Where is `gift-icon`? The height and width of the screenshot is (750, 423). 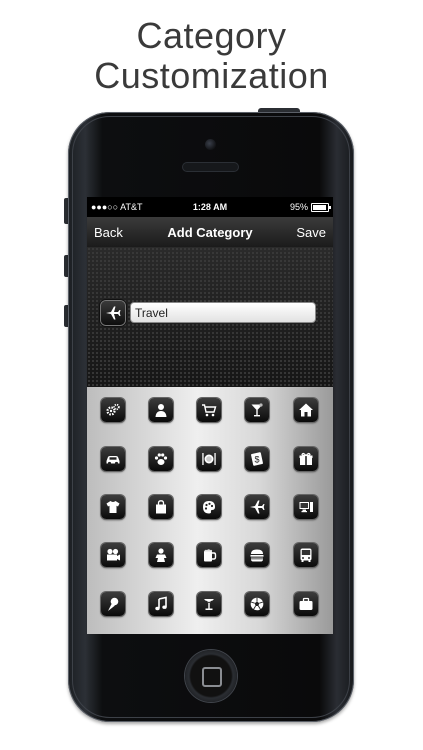 gift-icon is located at coordinates (306, 458).